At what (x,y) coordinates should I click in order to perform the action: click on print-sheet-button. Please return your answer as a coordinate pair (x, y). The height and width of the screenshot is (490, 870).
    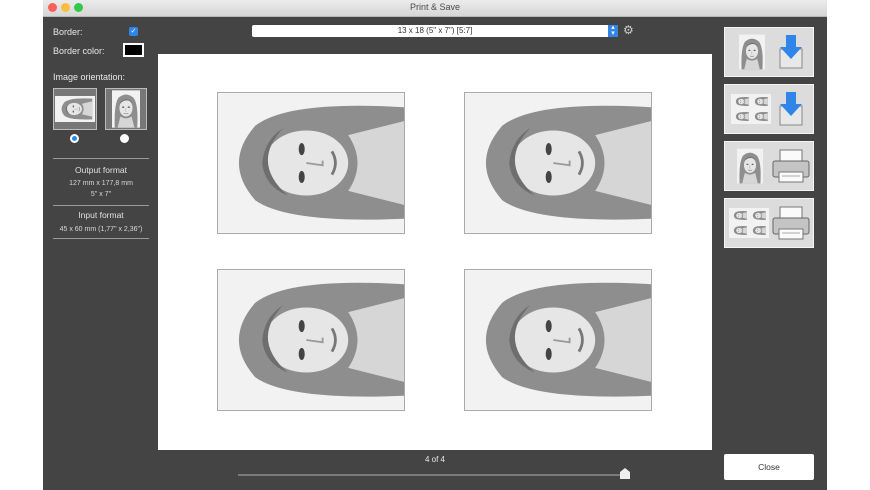
    Looking at the image, I should click on (769, 223).